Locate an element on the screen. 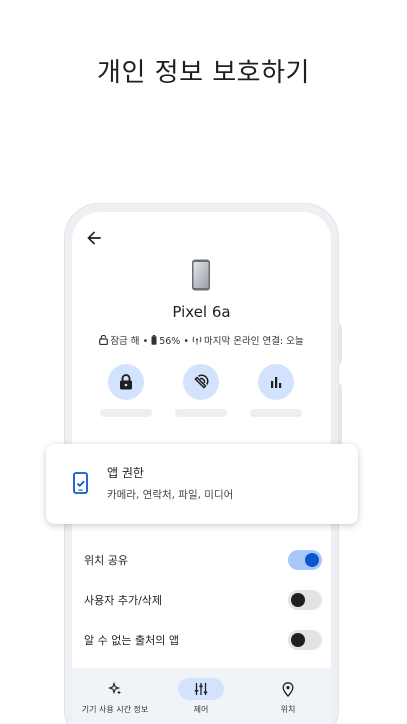 The height and width of the screenshot is (724, 407). bottom-navigation: 기기 사용 시간 정보 제어 위치 is located at coordinates (201, 696).